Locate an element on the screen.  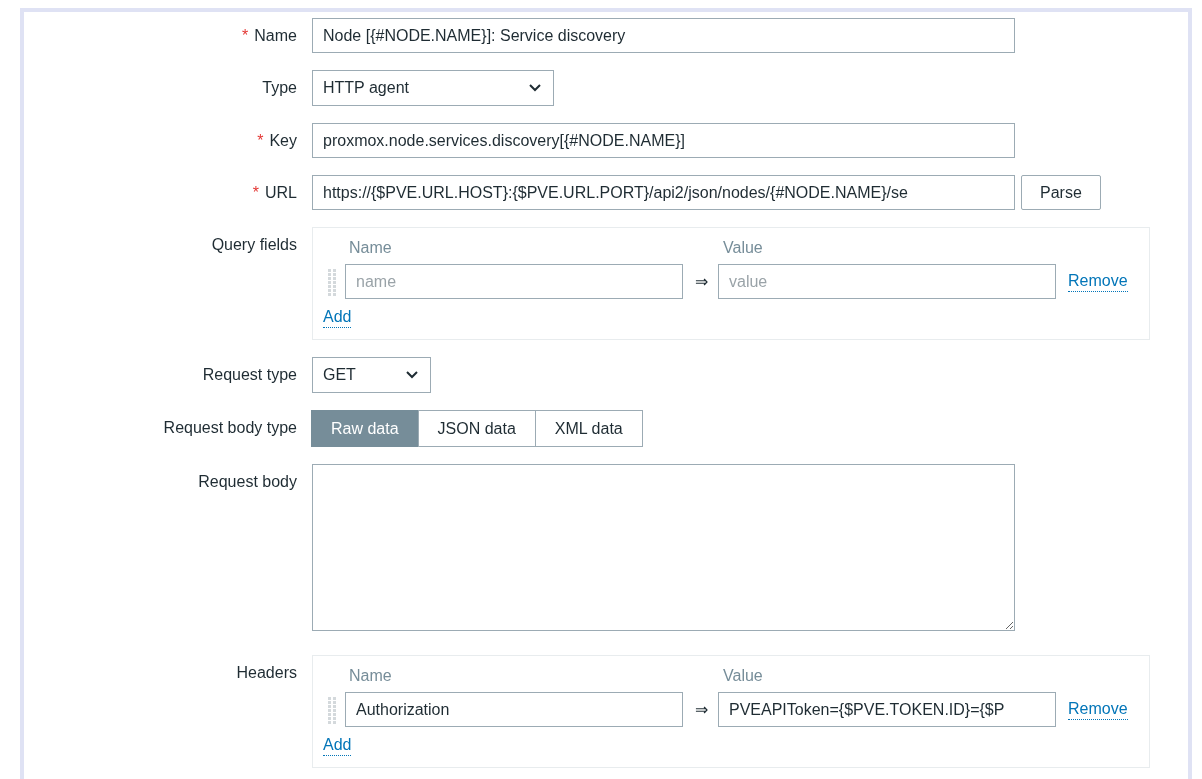
url-field: https://{$PVE.URL.HOST}:{$PVE.URL.PORT}/api2/json/nodes/{#NODE.NAME}/se is located at coordinates (663, 192).